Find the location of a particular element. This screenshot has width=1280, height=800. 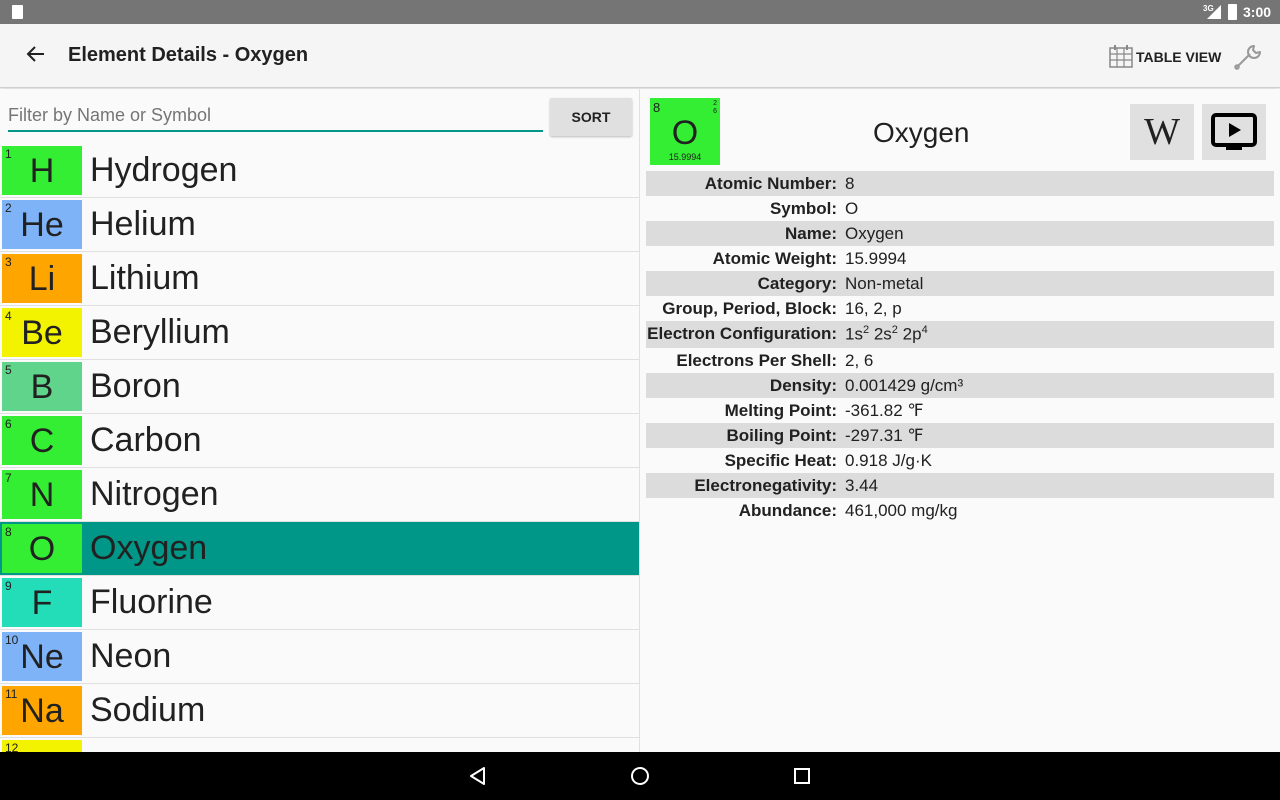

property-value: 2, 6 is located at coordinates (859, 360).